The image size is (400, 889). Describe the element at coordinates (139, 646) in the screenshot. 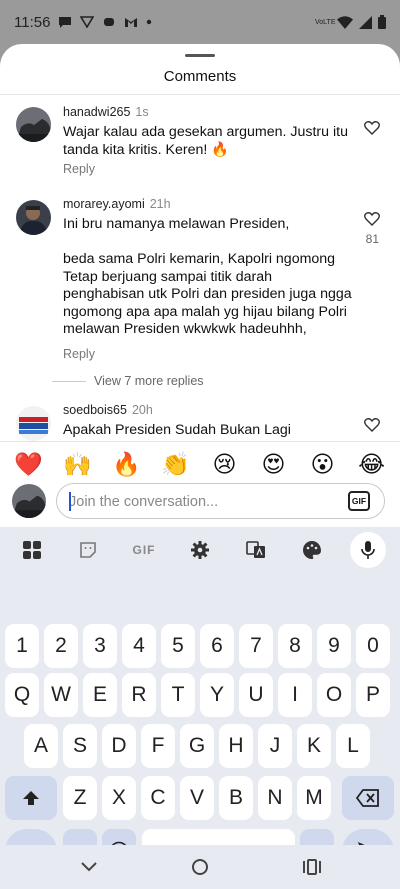

I see `key-4: 4` at that location.